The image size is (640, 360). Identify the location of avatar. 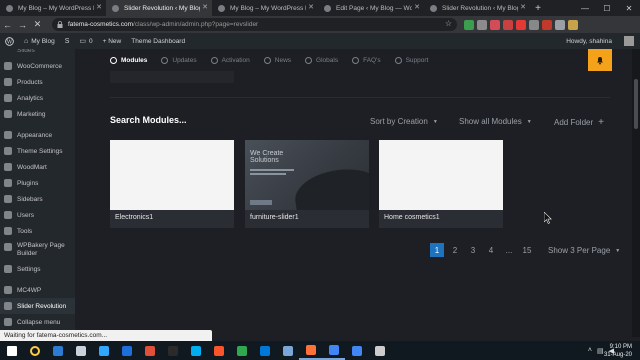
(629, 41).